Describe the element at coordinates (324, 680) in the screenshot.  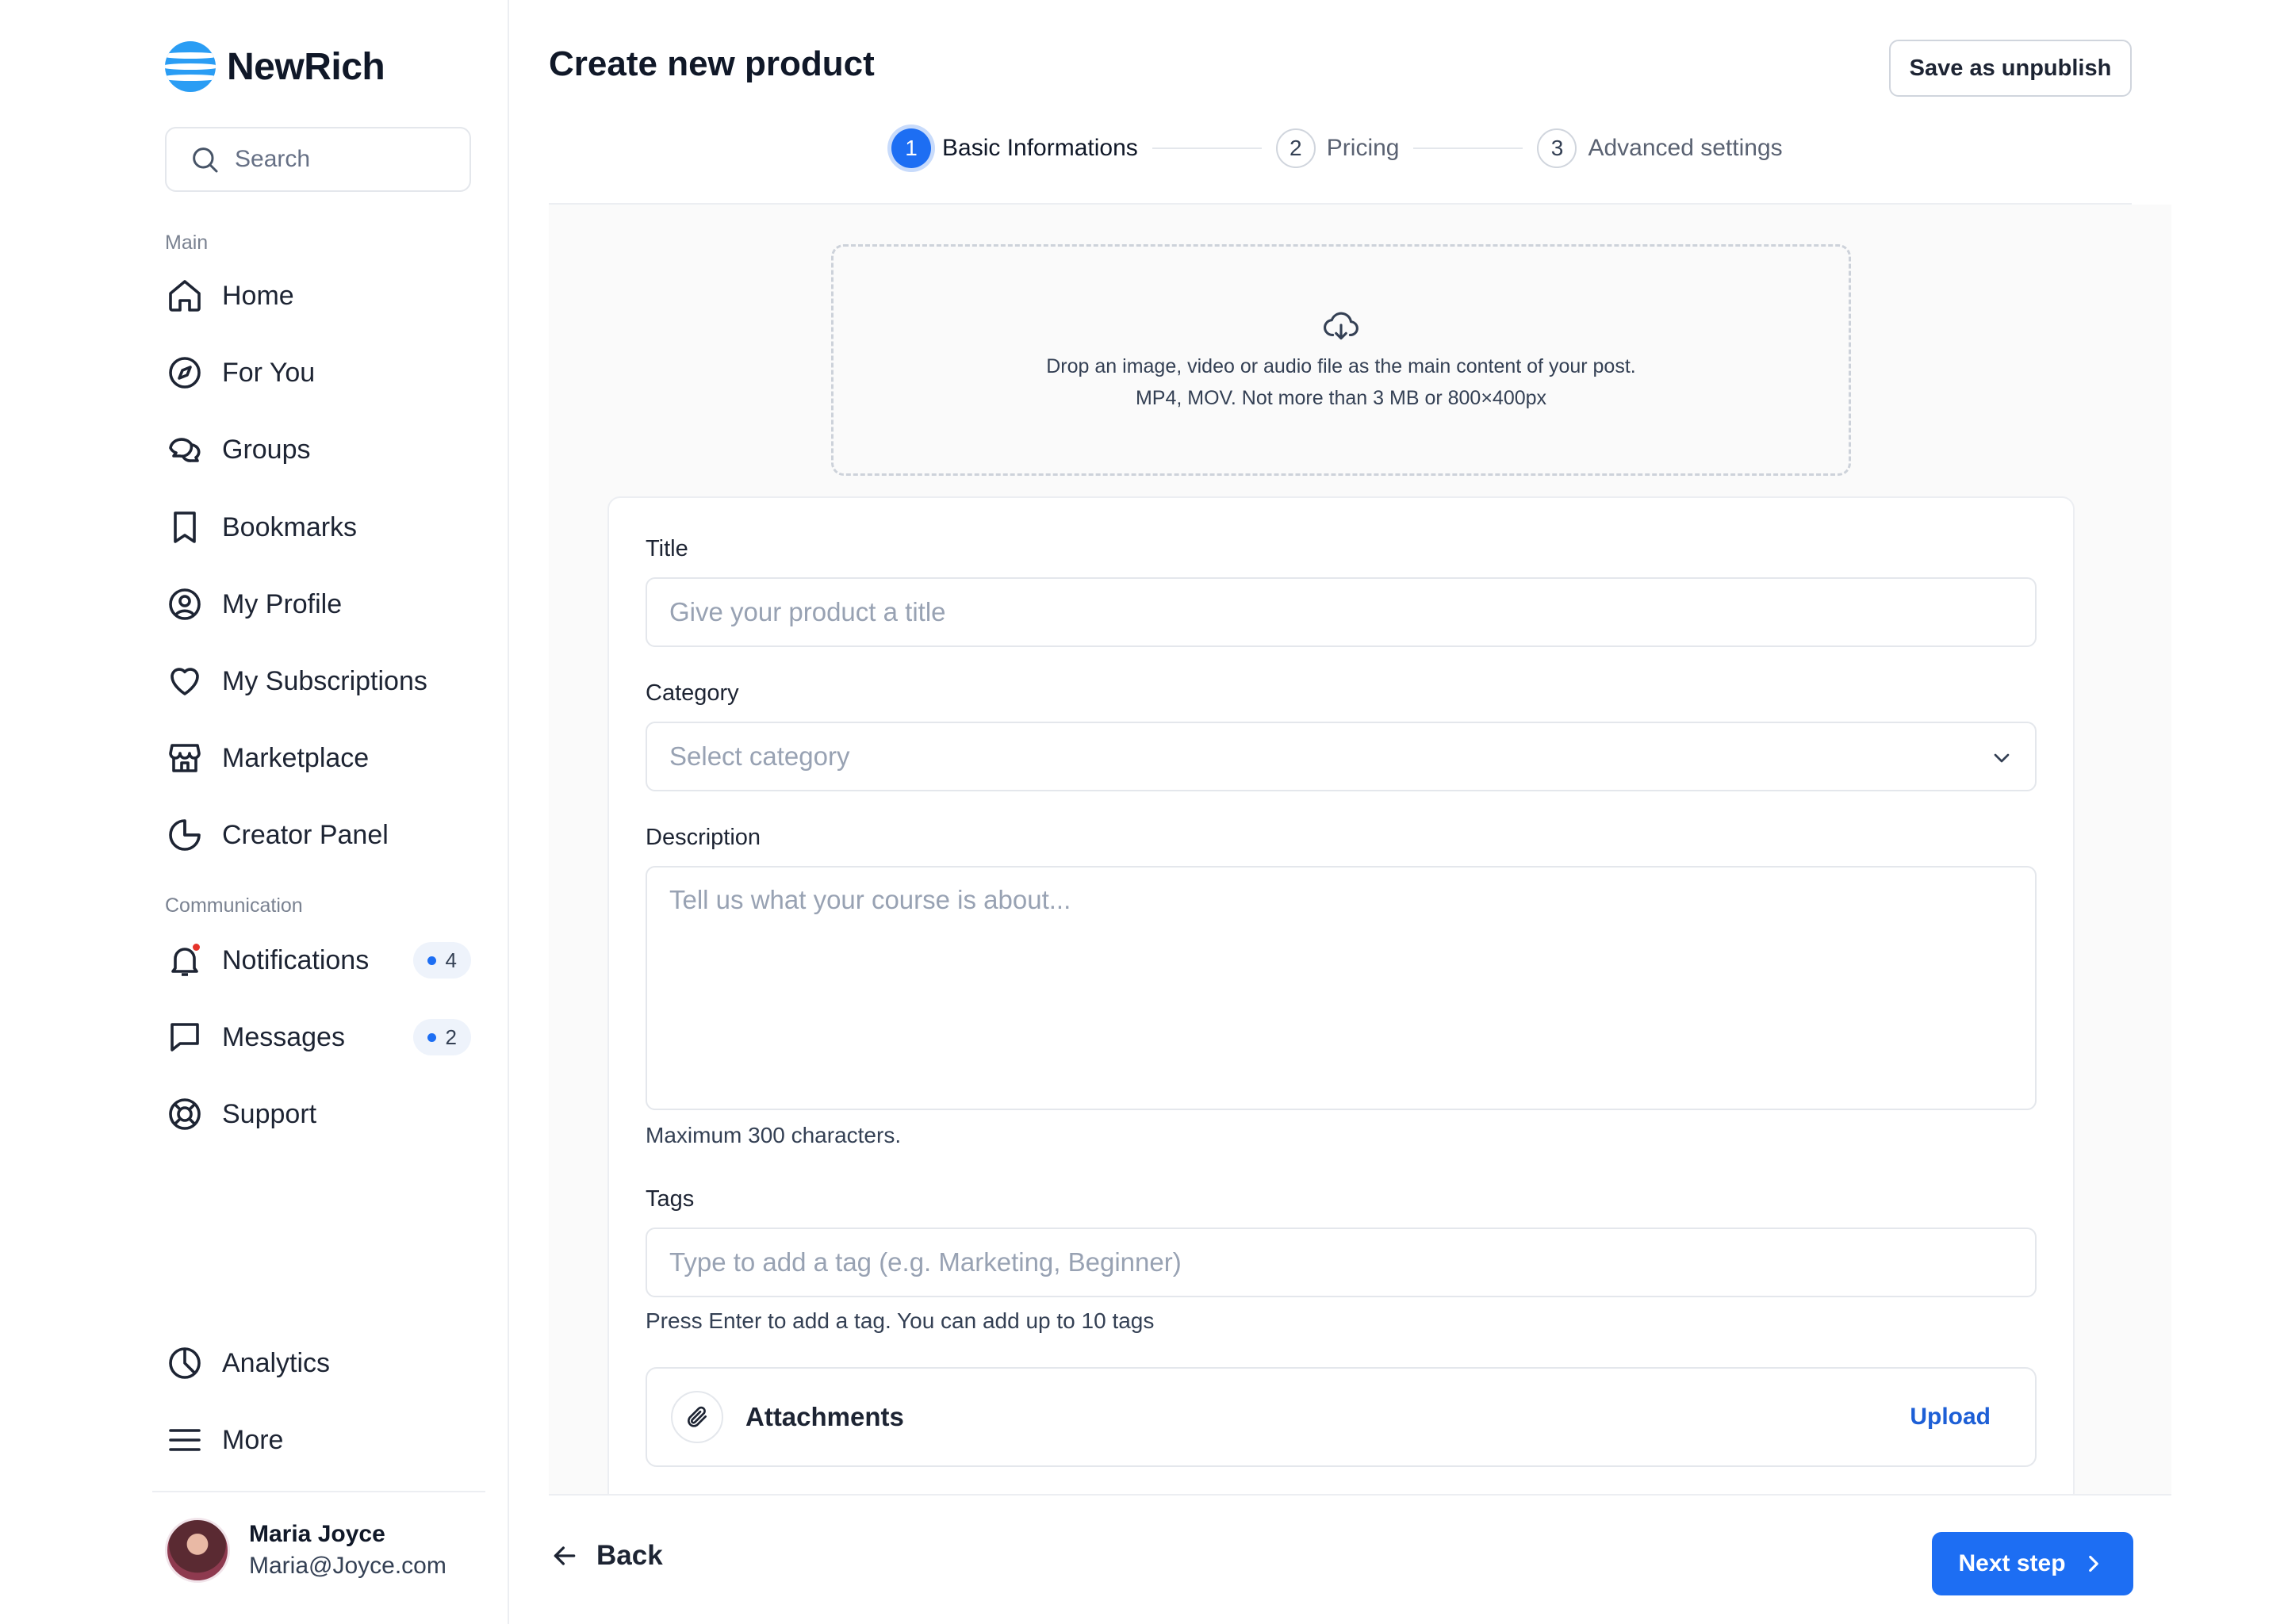
I see `sidebar-item-label: My Subscriptions` at that location.